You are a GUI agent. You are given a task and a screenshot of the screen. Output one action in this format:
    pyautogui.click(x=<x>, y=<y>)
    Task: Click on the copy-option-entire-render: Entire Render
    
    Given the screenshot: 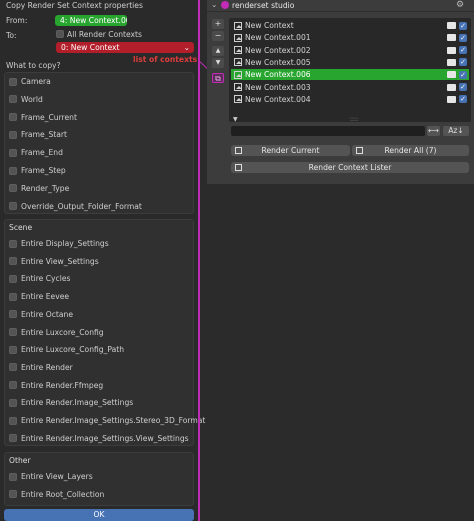 What is the action you would take?
    pyautogui.click(x=41, y=367)
    